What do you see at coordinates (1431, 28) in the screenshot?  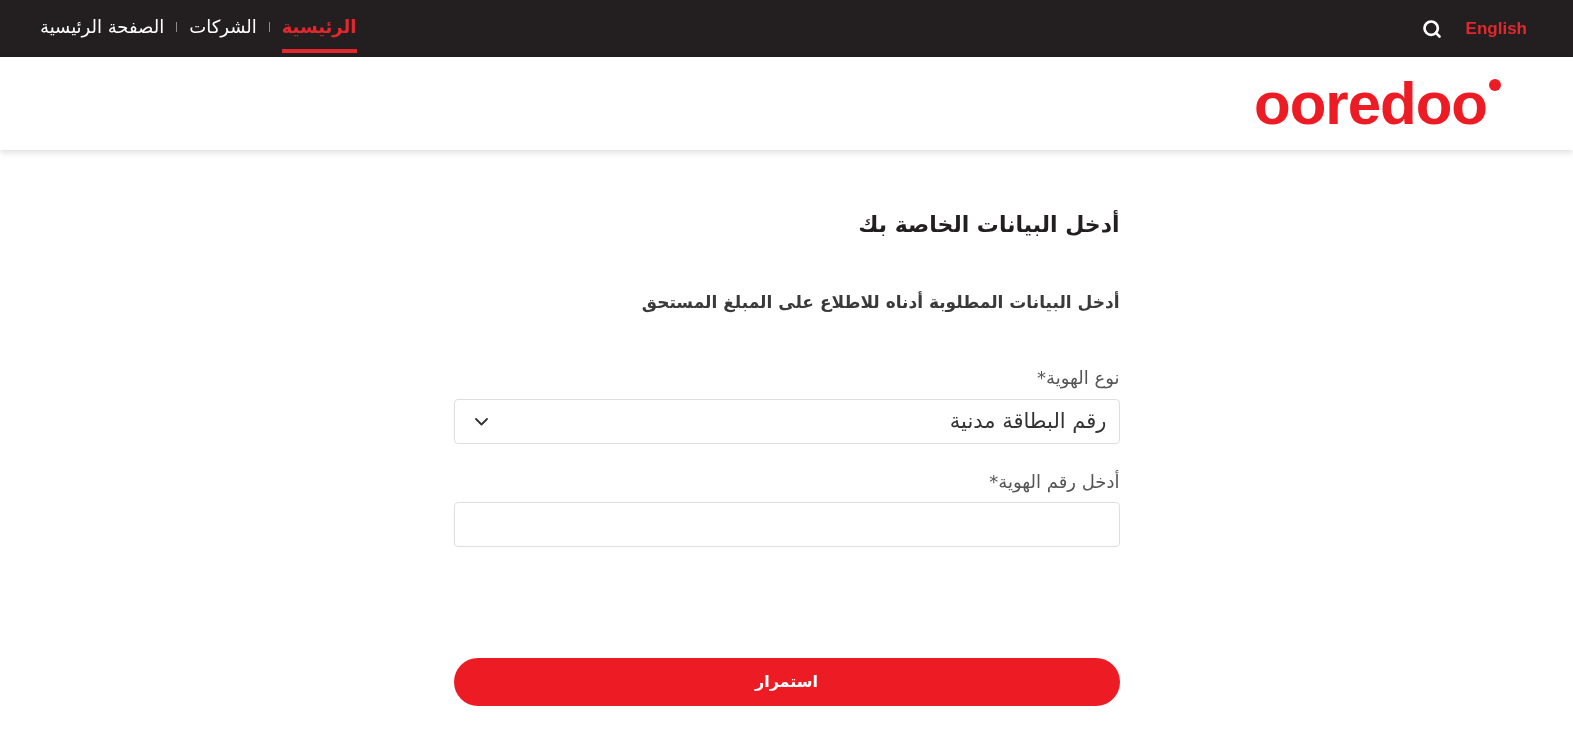 I see `search-icon` at bounding box center [1431, 28].